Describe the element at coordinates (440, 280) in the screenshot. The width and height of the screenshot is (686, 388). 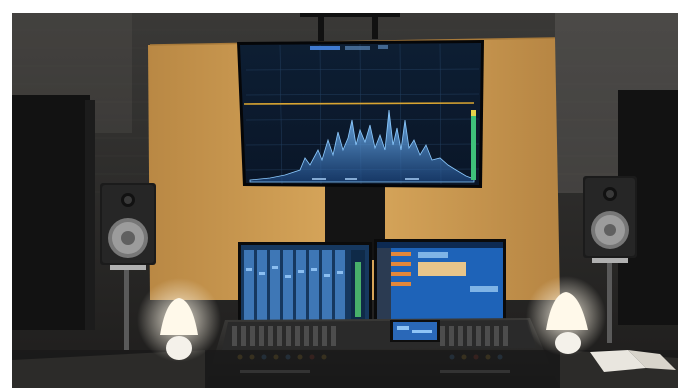
I see `right-desk-monitor` at that location.